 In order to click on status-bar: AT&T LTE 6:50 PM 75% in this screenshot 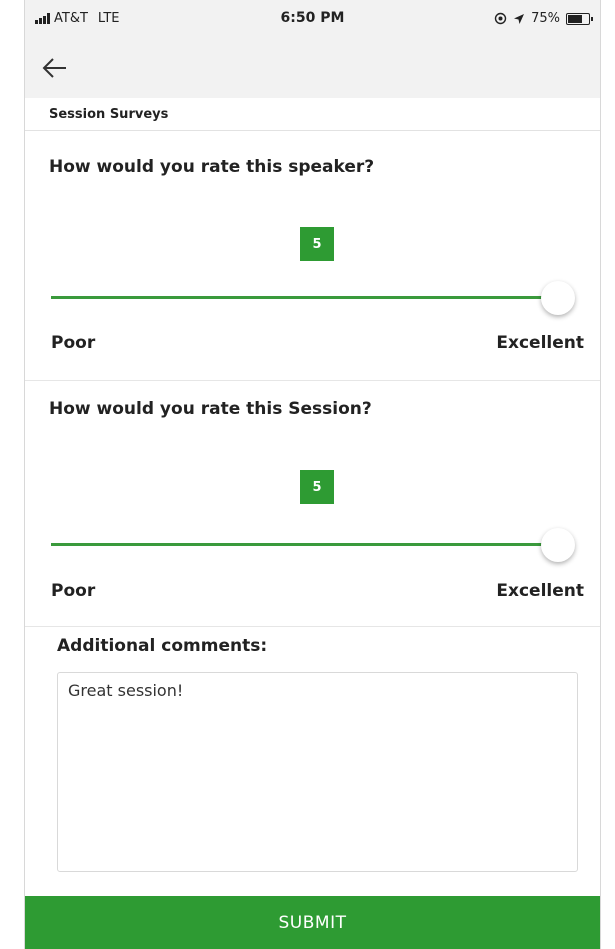, I will do `click(312, 19)`.